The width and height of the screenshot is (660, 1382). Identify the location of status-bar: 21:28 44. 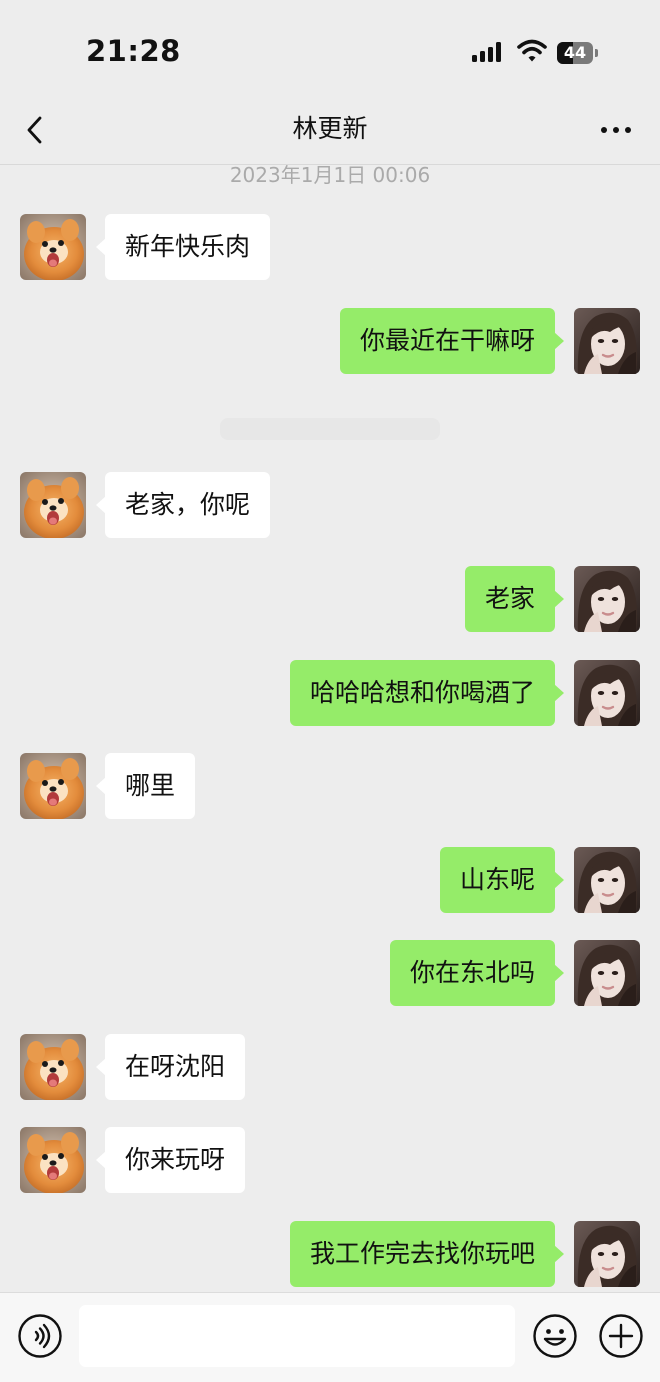
(330, 50).